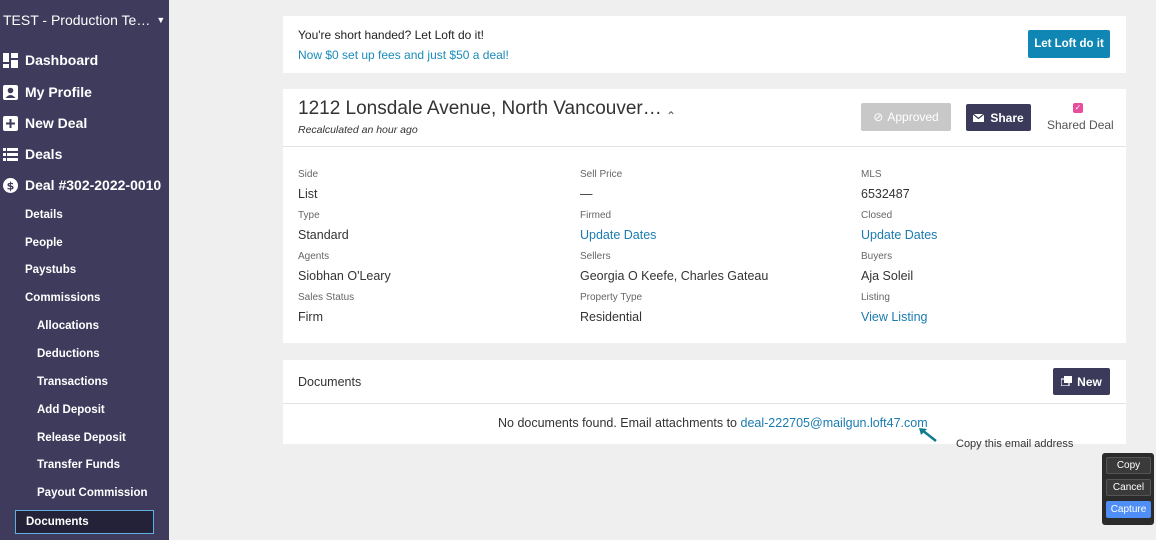  What do you see at coordinates (601, 174) in the screenshot?
I see `field-label-sell-price: Sell Price` at bounding box center [601, 174].